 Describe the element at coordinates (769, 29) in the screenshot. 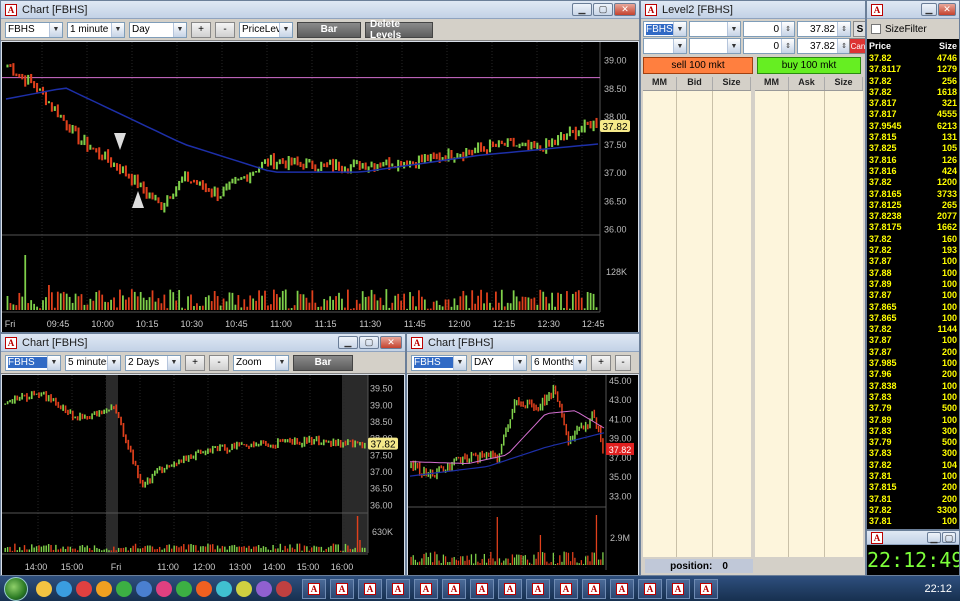

I see `quantity-stepper: 0 ⇕` at that location.